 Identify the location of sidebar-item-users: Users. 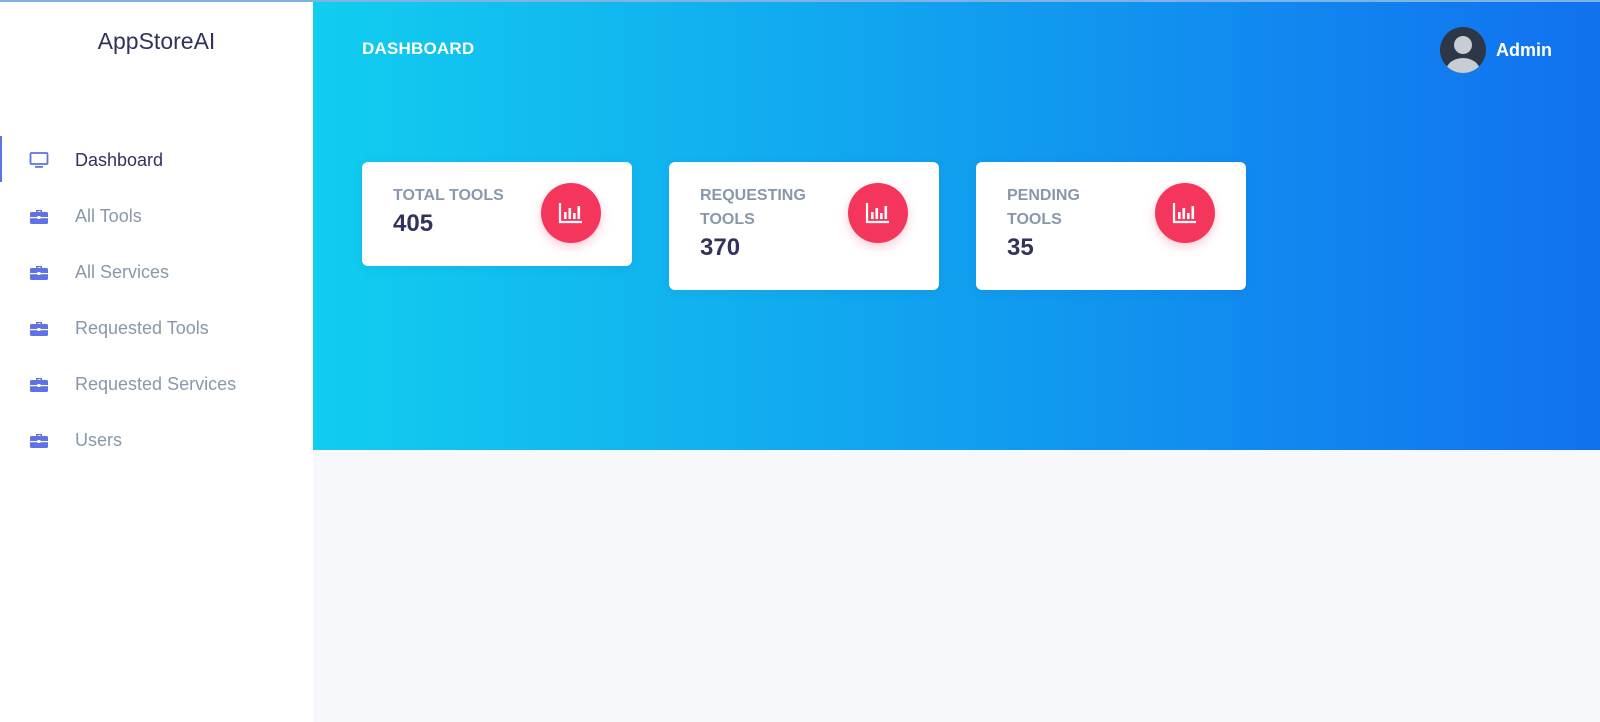
(156, 440).